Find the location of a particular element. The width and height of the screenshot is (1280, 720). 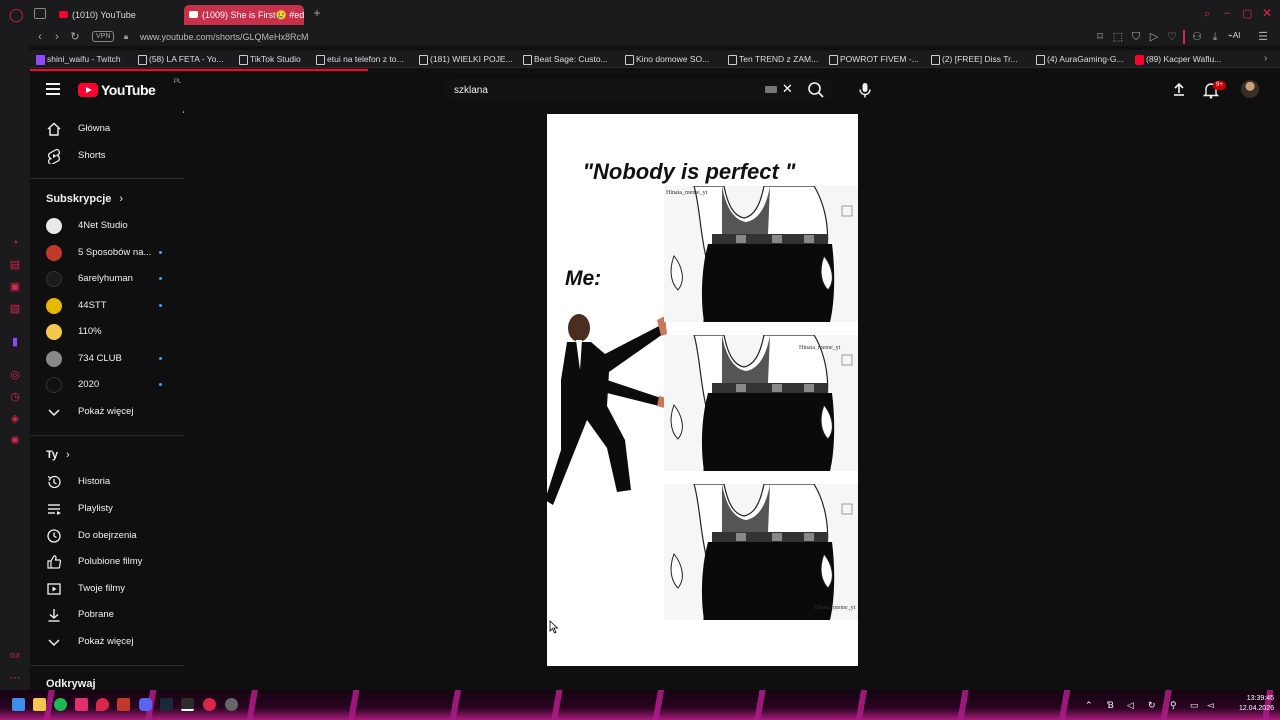

guide-menu-icon is located at coordinates (53, 89).